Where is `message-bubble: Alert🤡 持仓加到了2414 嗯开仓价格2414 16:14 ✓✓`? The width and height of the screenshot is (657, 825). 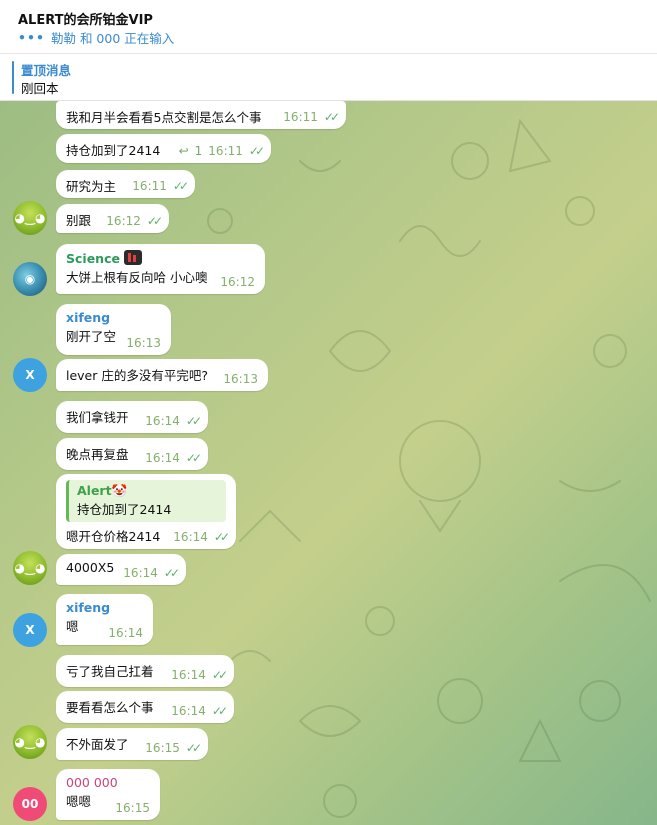 message-bubble: Alert🤡 持仓加到了2414 嗯开仓价格2414 16:14 ✓✓ is located at coordinates (146, 511).